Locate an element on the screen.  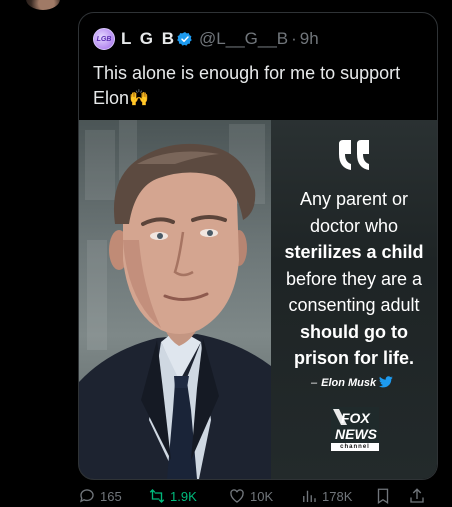
like-button: 10K is located at coordinates (250, 496).